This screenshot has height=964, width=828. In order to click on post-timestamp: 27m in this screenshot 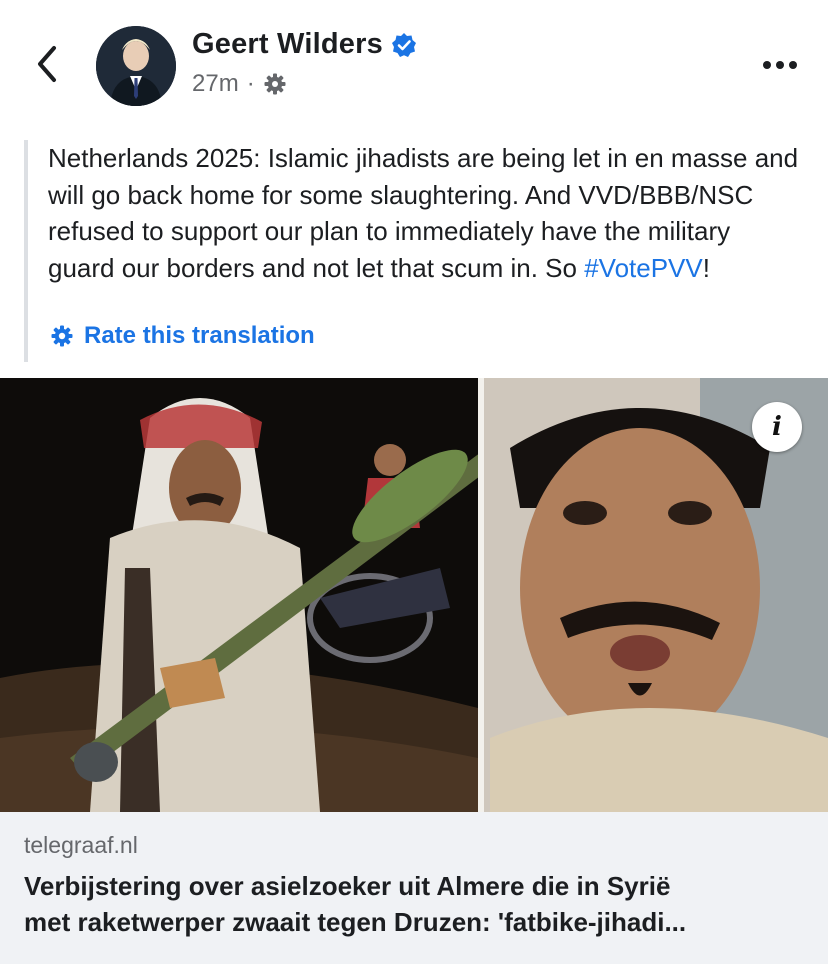, I will do `click(215, 84)`.